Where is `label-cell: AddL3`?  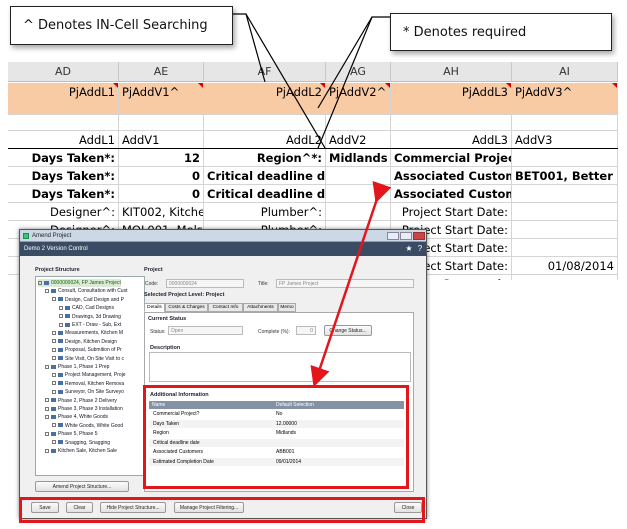 label-cell: AddL3 is located at coordinates (451, 140).